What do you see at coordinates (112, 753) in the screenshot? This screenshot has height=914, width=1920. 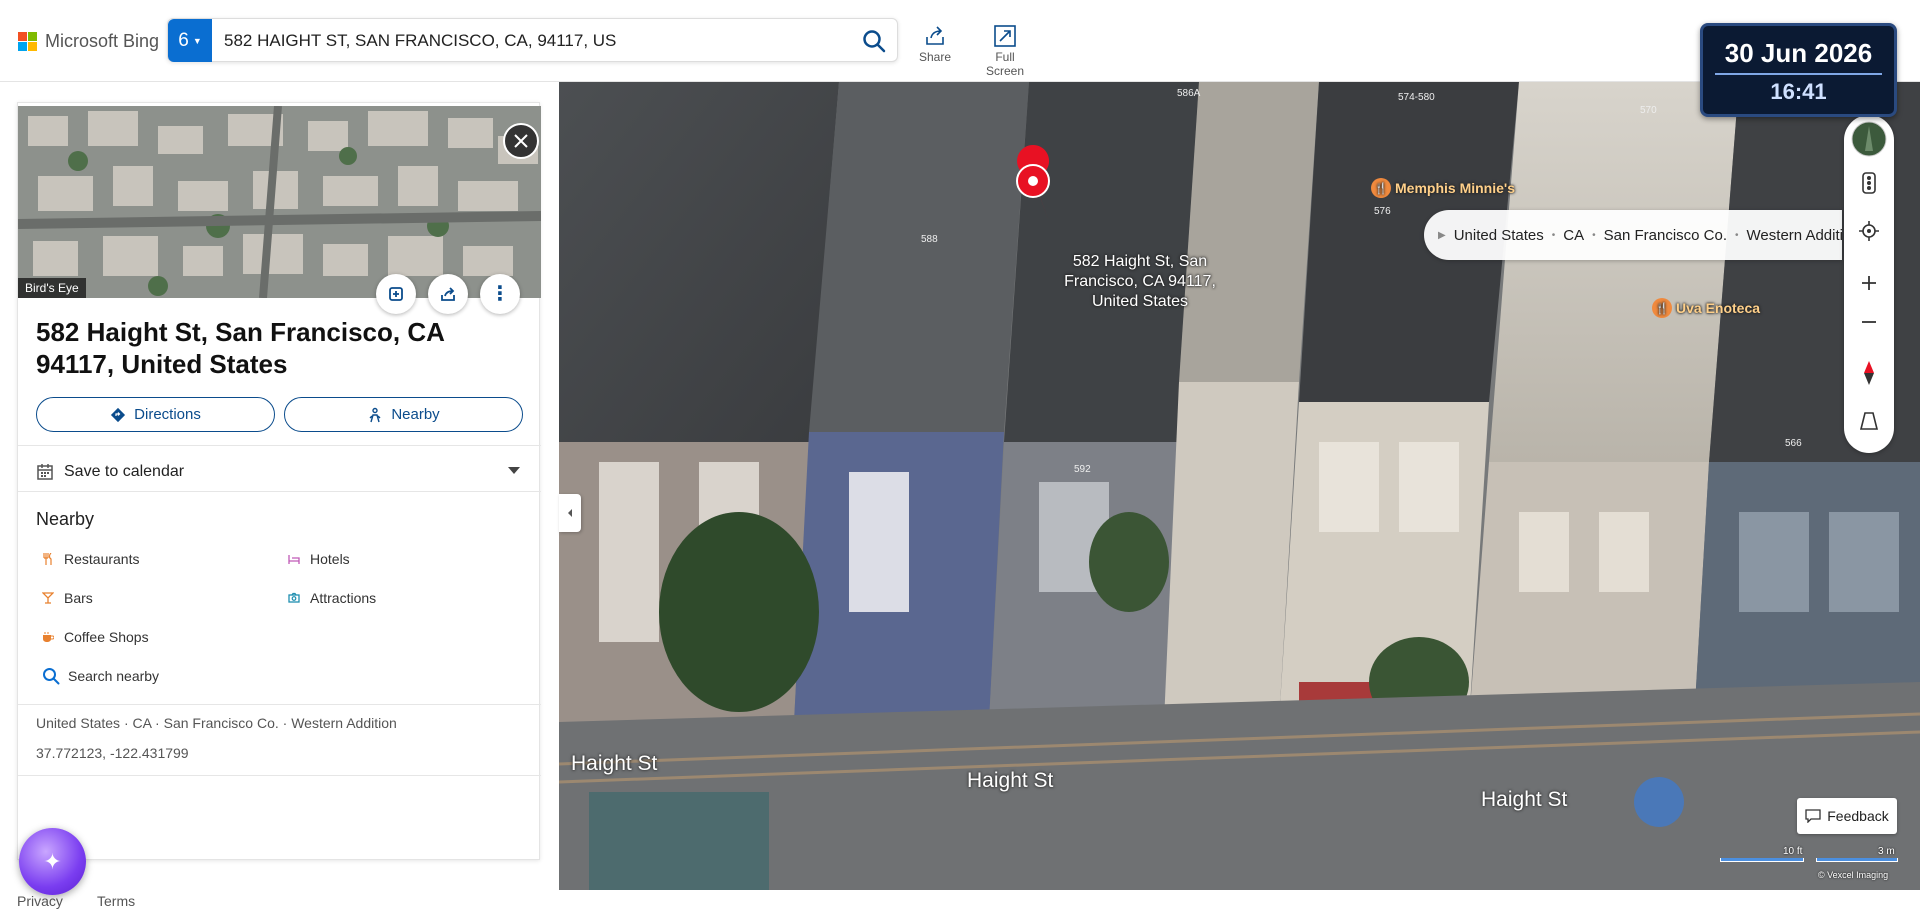 I see `coordinates: 37.772123, -122.431799` at bounding box center [112, 753].